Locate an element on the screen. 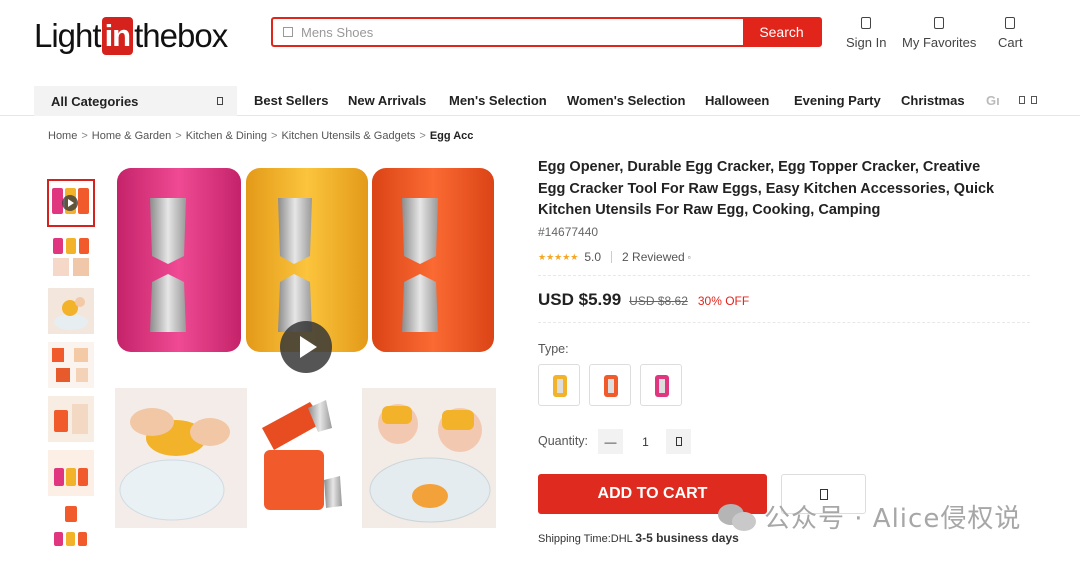  search-field is located at coordinates (508, 32).